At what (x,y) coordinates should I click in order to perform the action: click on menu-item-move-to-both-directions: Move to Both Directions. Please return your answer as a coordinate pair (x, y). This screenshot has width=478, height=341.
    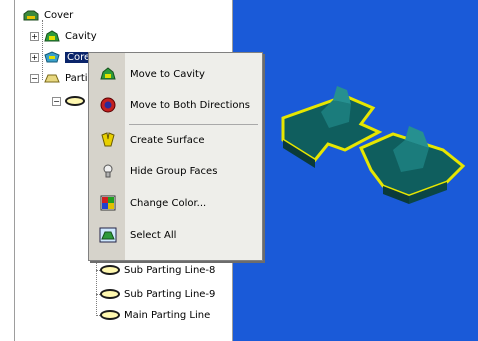
    Looking at the image, I should click on (175, 105).